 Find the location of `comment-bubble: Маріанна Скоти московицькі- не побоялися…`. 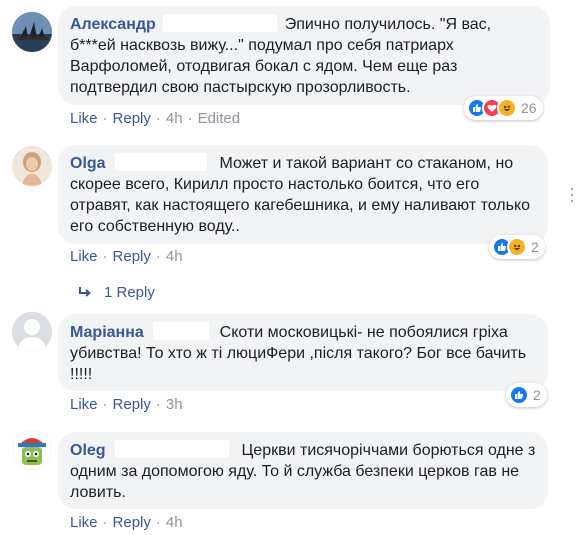

comment-bubble: Маріанна Скоти московицькі- не побоялися… is located at coordinates (303, 352).